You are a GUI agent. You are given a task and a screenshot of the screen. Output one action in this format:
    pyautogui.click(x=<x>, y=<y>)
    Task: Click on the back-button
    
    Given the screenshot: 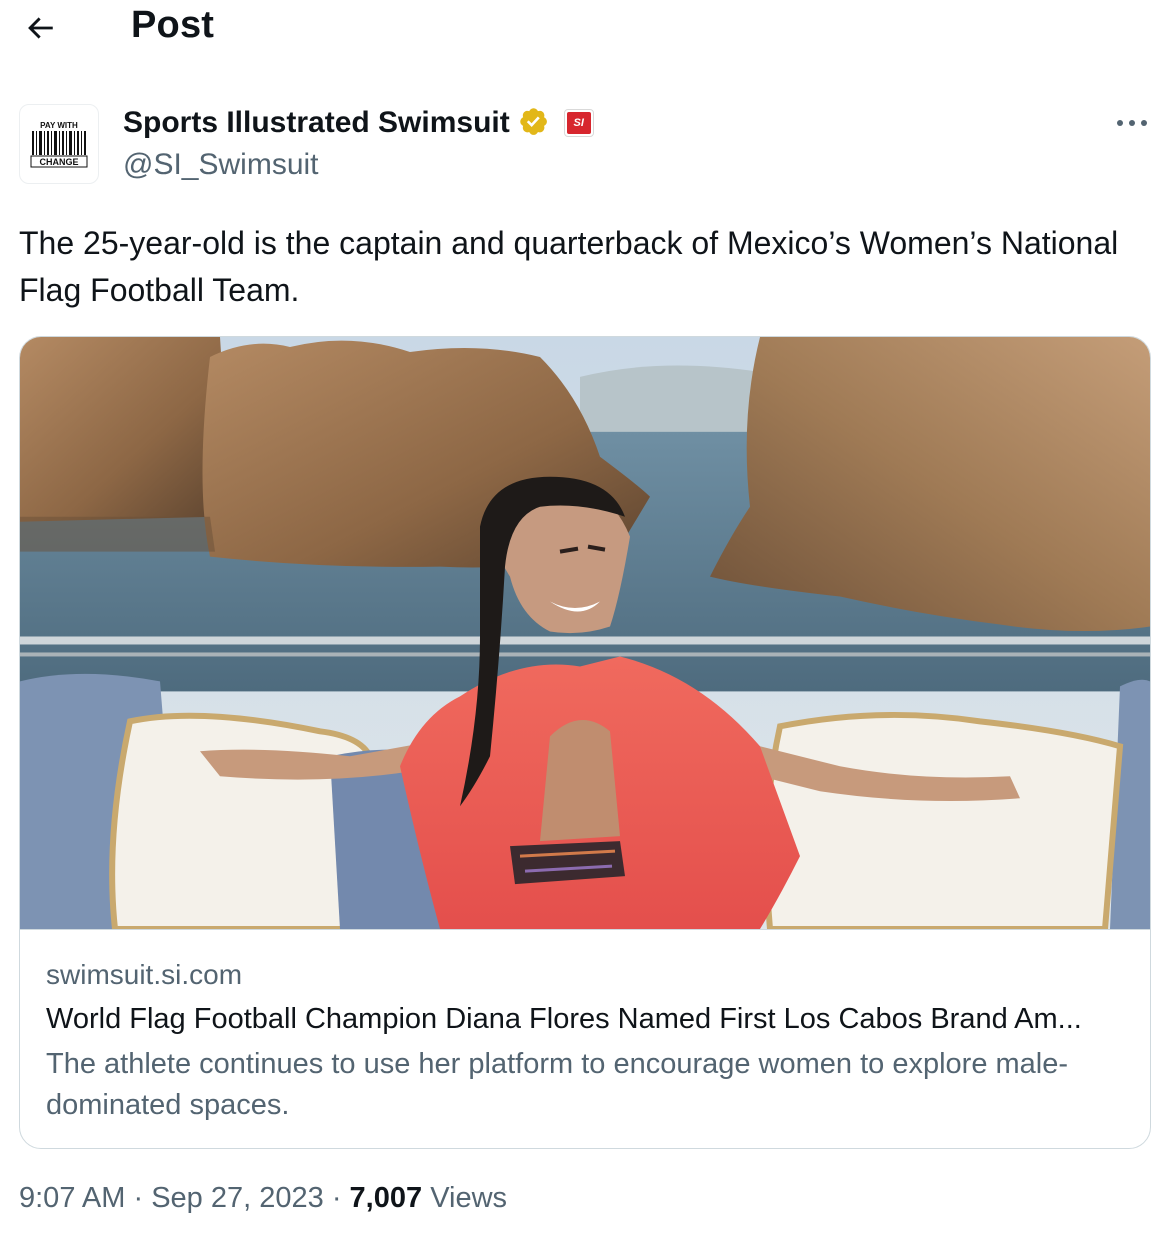 What is the action you would take?
    pyautogui.click(x=40, y=28)
    